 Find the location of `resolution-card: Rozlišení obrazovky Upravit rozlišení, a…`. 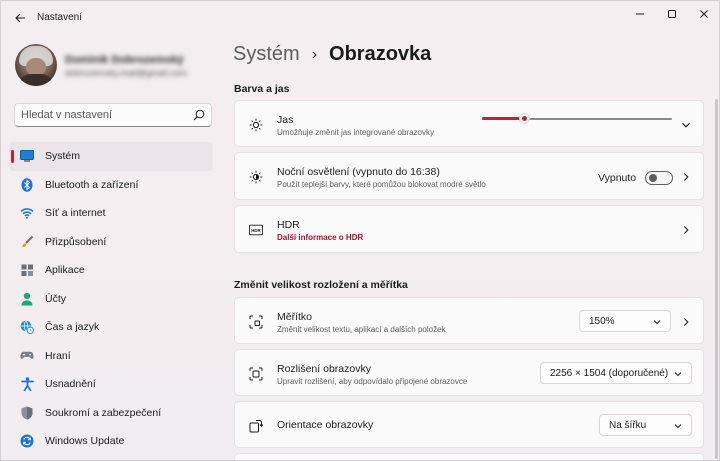

resolution-card: Rozlišení obrazovky Upravit rozlišení, a… is located at coordinates (469, 372).